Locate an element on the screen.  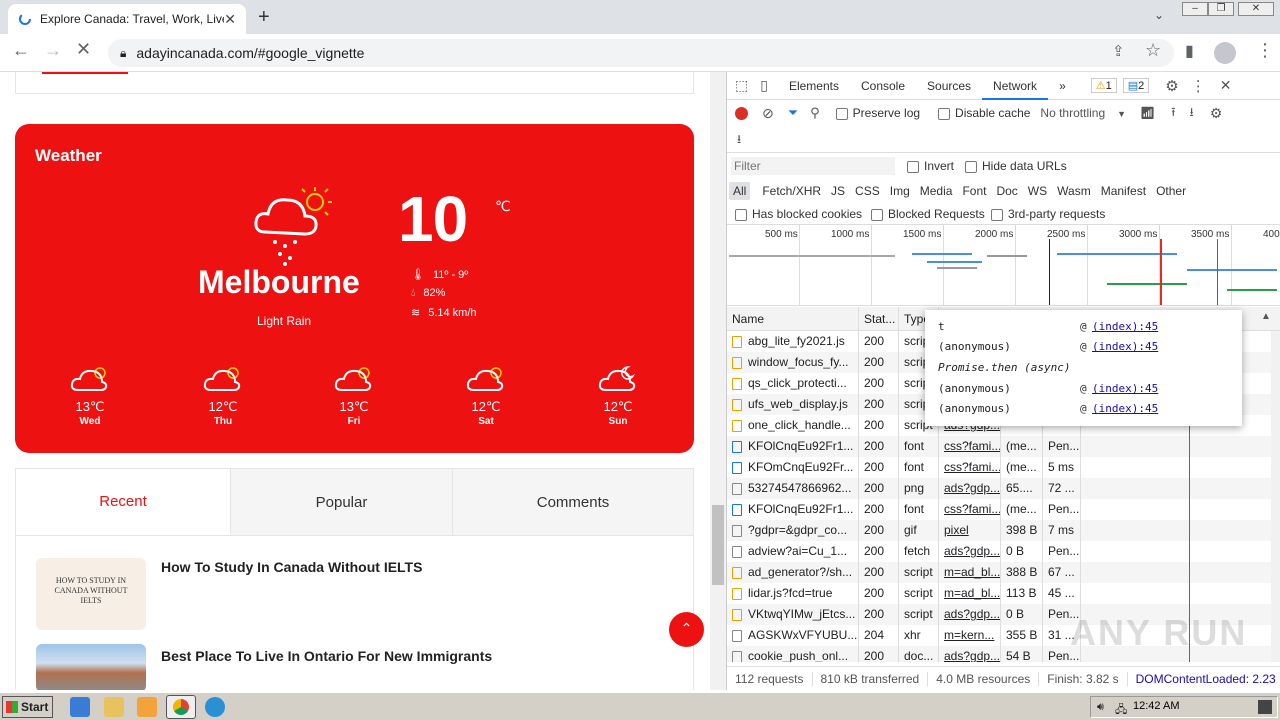
type-filter: JS is located at coordinates (838, 191).